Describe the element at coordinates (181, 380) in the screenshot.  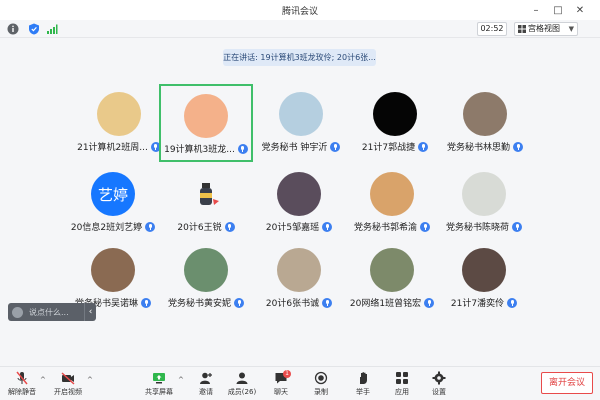
I see `share-options-chevron-icon: ^` at that location.